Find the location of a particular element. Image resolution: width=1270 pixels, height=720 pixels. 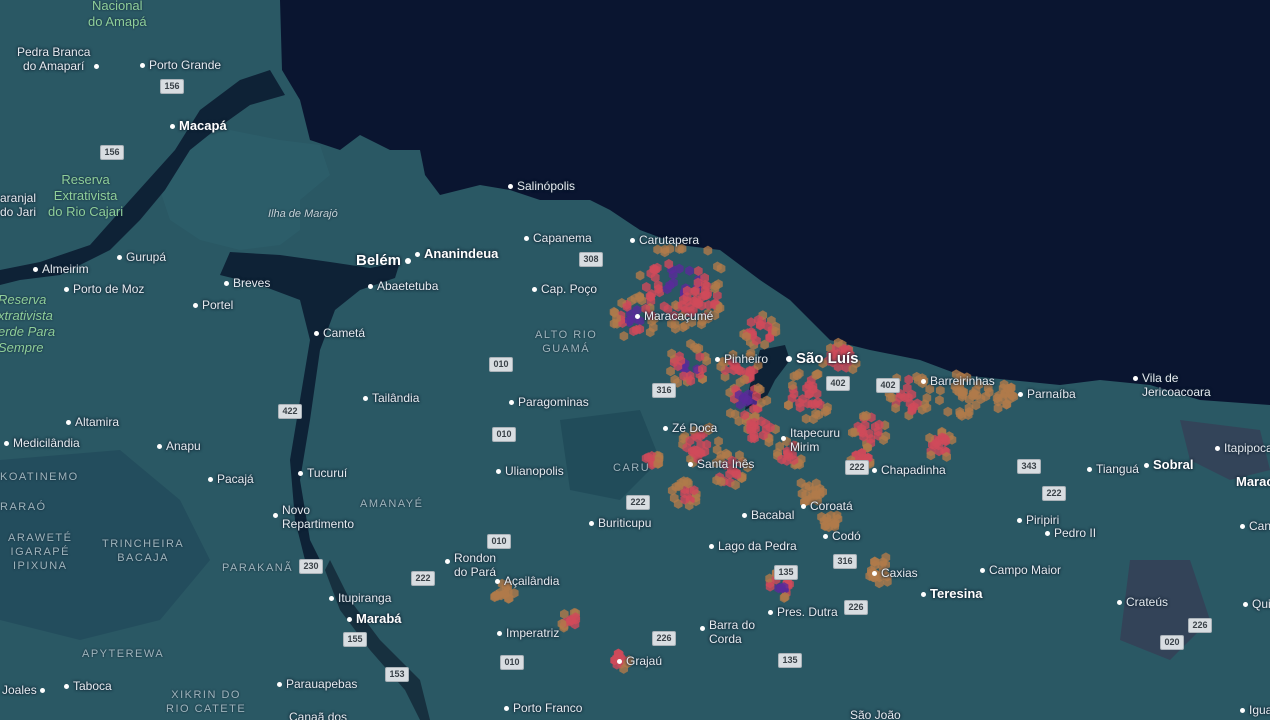

island-label-marajo: Ilha de Marajó is located at coordinates (303, 214).